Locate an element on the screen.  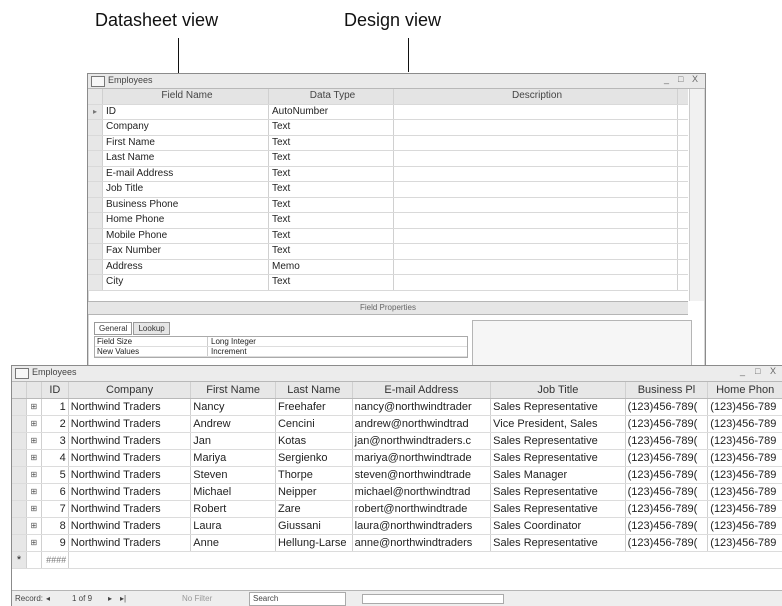
data-type-cell: AutoNumber is located at coordinates (331, 111).